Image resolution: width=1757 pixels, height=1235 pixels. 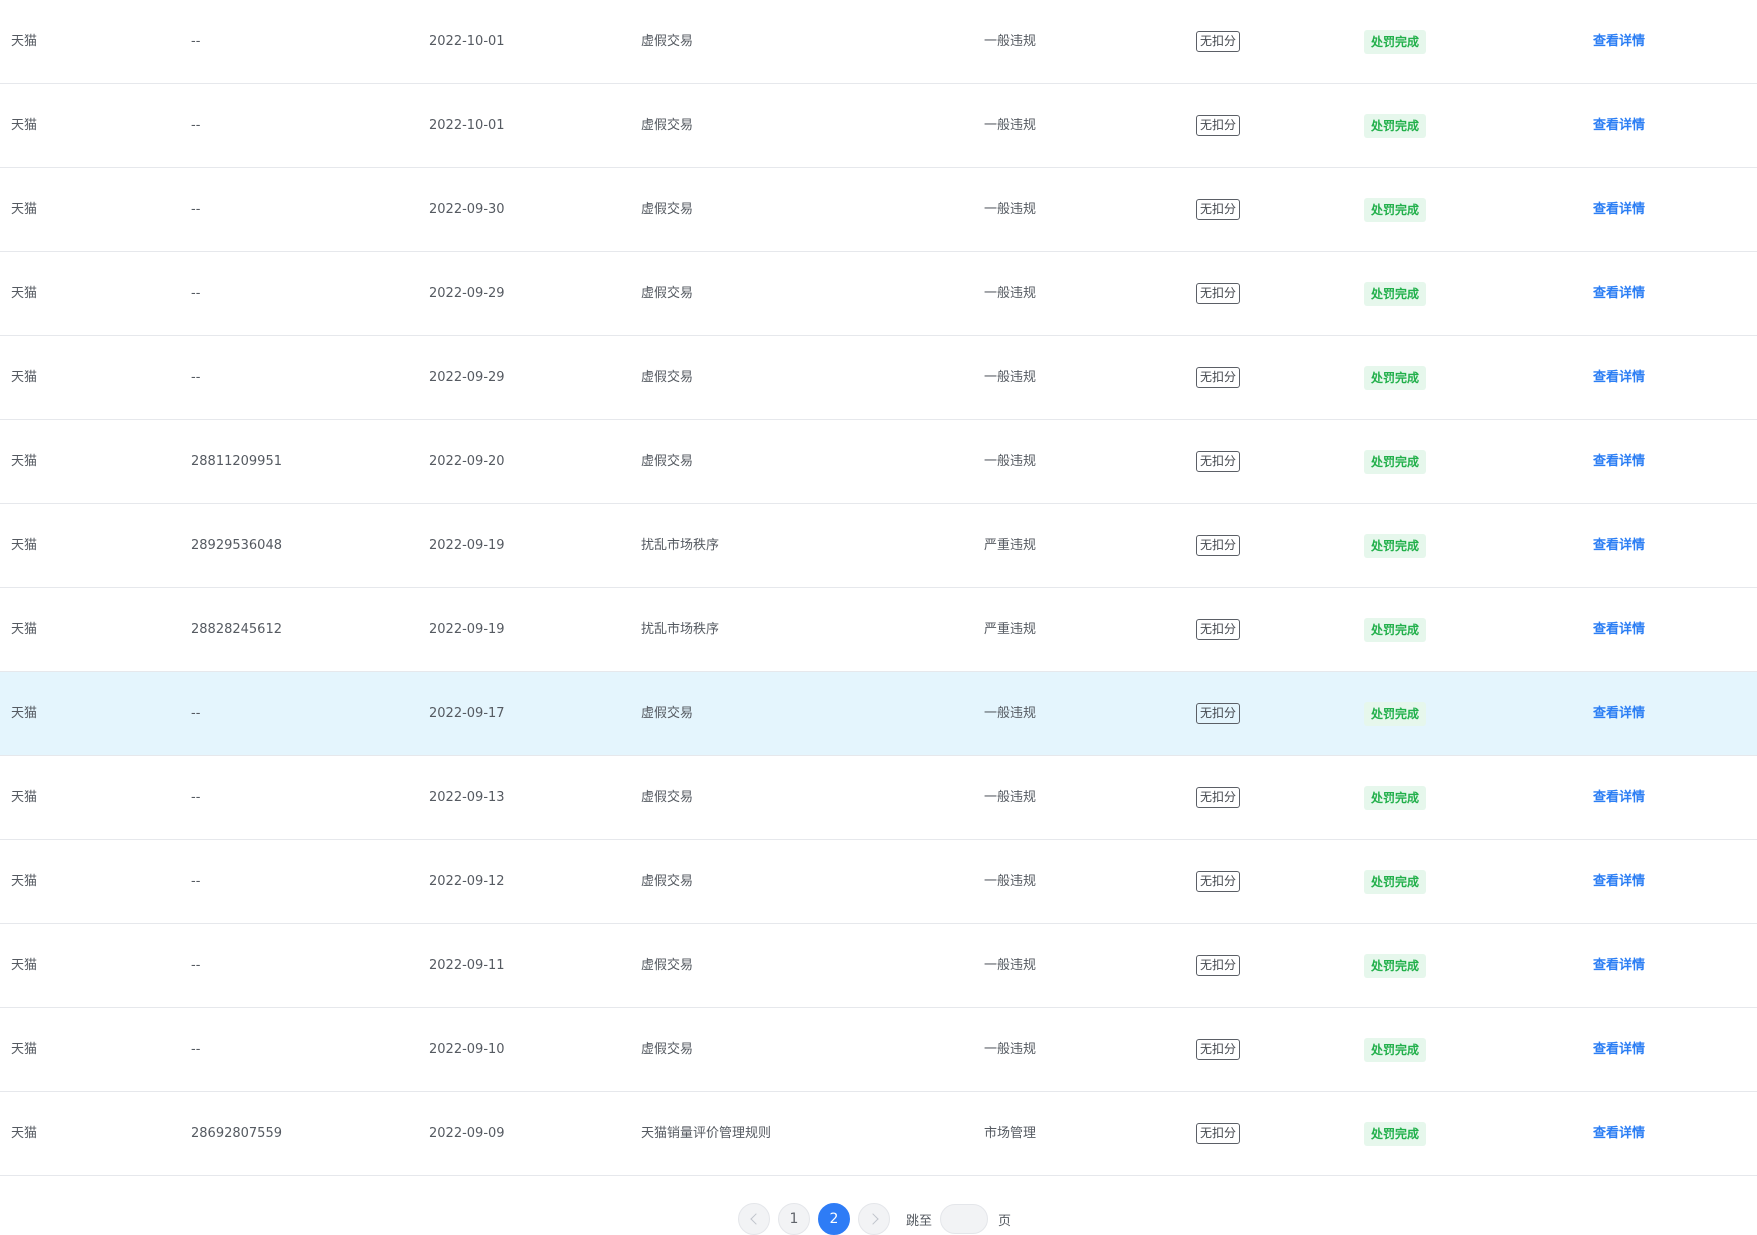 I want to click on order-id-cell: 28828245612, so click(x=236, y=630).